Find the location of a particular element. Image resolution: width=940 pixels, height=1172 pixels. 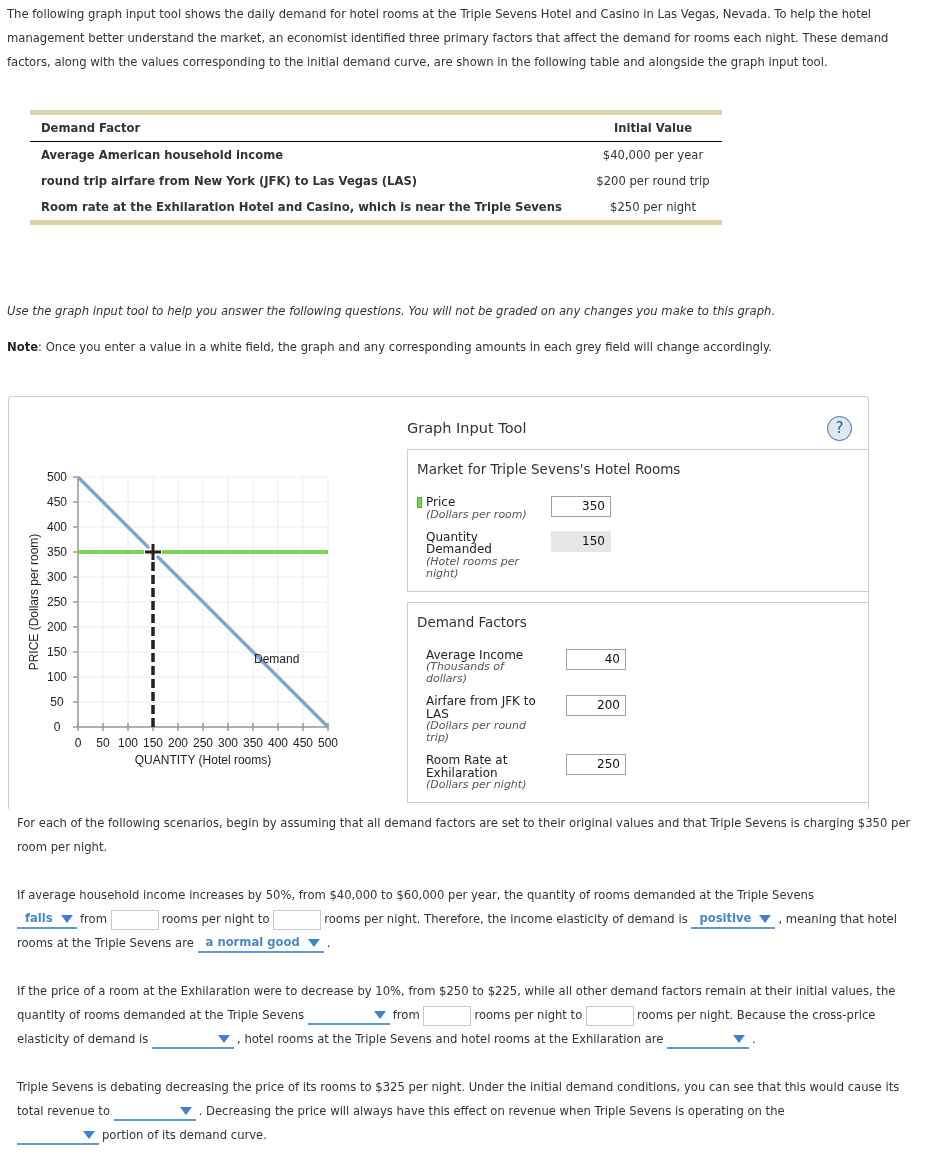

field-unit: (Hotel rooms per night) is located at coordinates (473, 567).